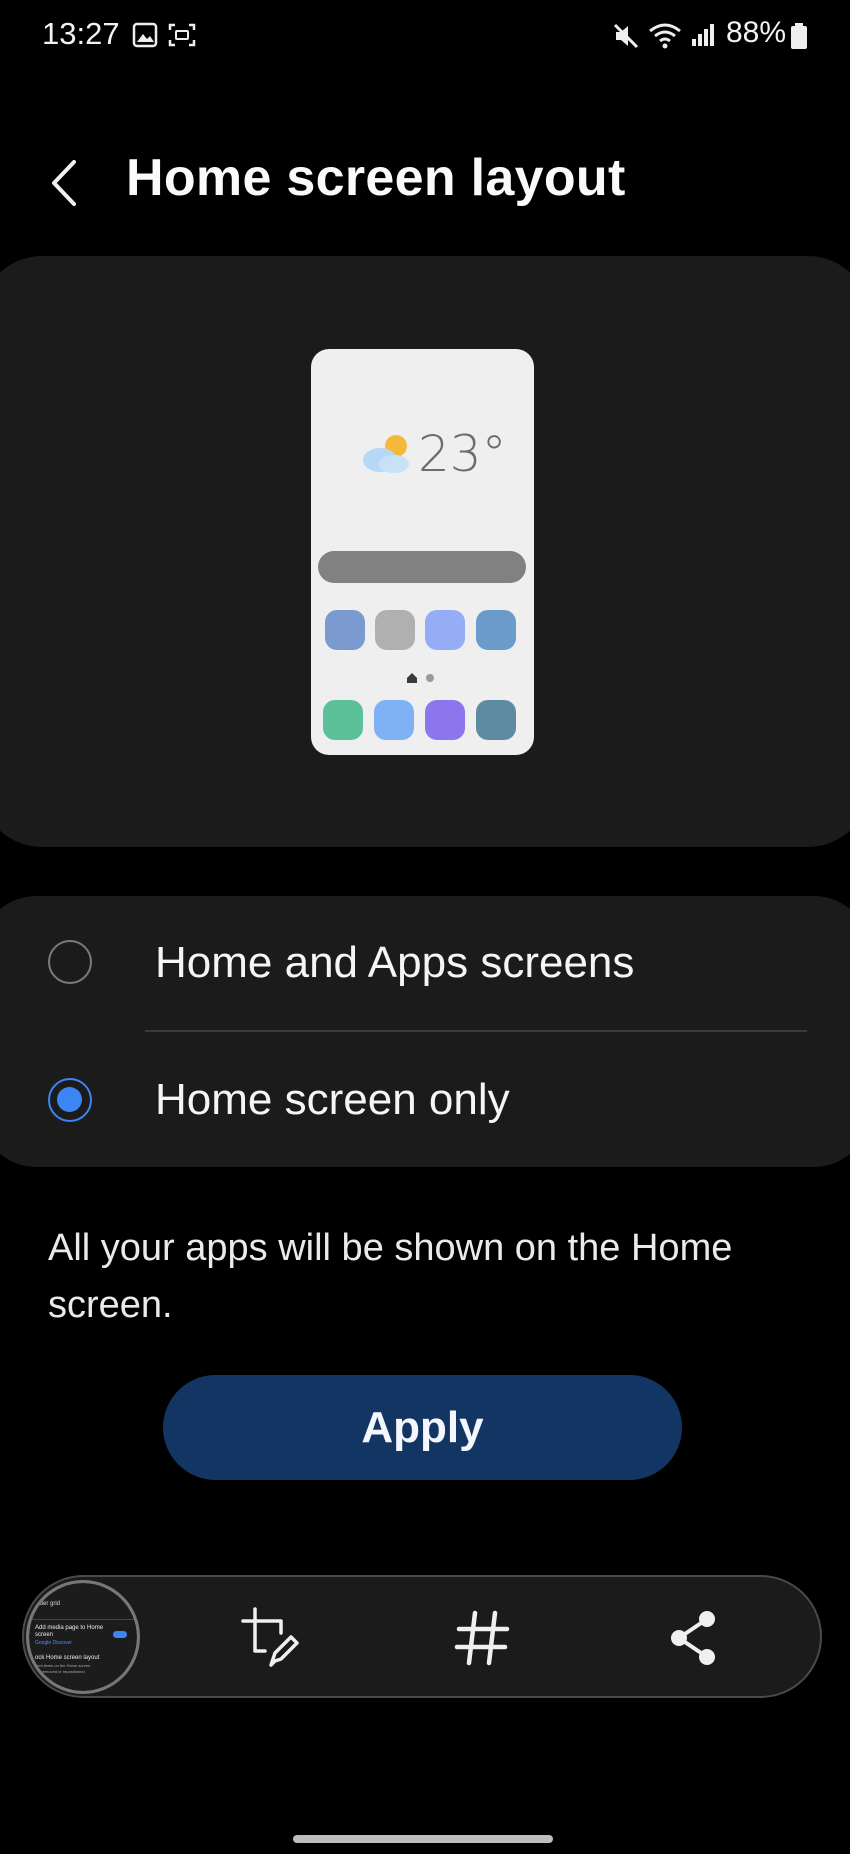 Image resolution: width=850 pixels, height=1854 pixels. I want to click on chevron-left-icon, so click(64, 183).